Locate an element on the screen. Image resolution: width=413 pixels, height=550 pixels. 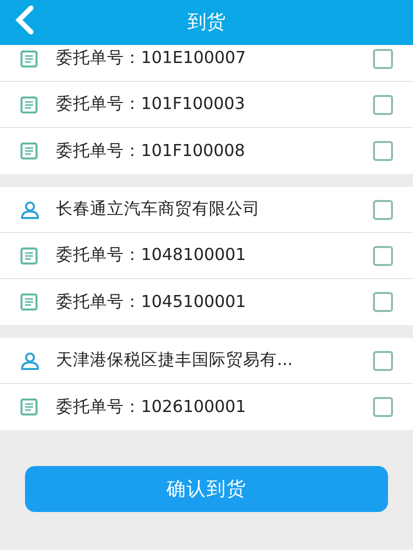
order-number: 委托单号：1048100001 is located at coordinates (151, 255).